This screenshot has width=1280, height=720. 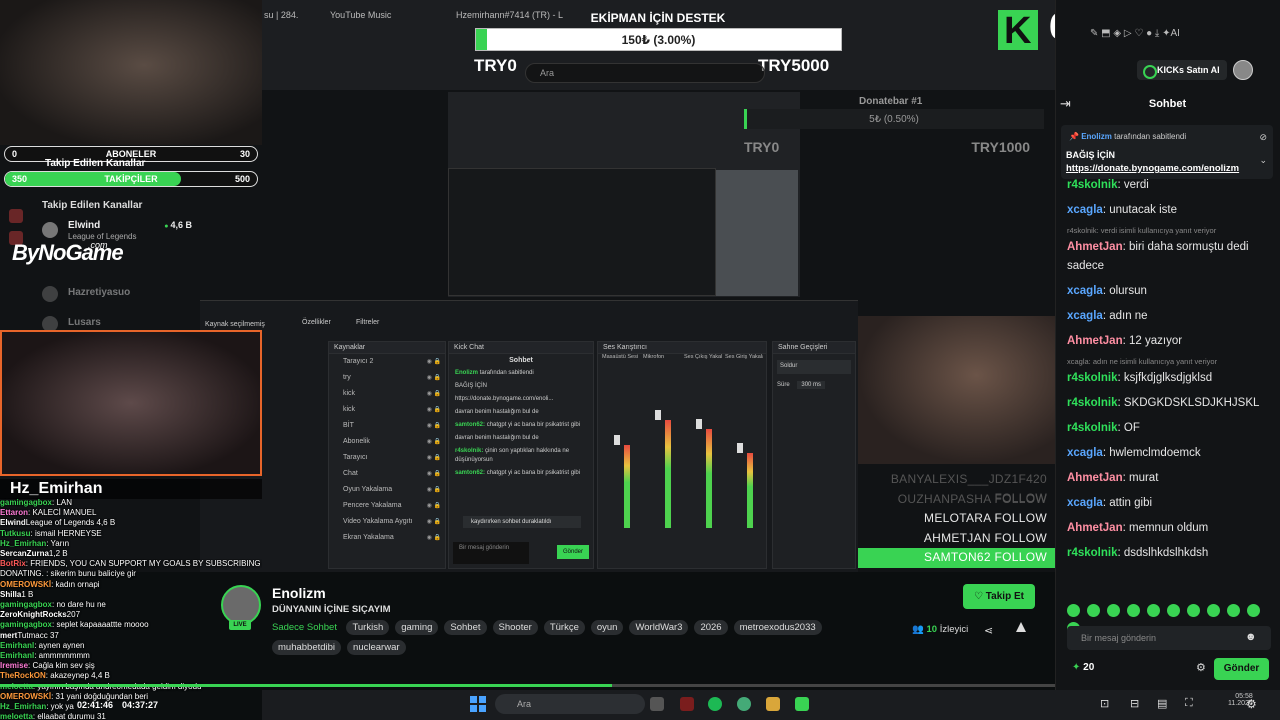 I want to click on obs-duration-value: 300 ms, so click(x=811, y=385).